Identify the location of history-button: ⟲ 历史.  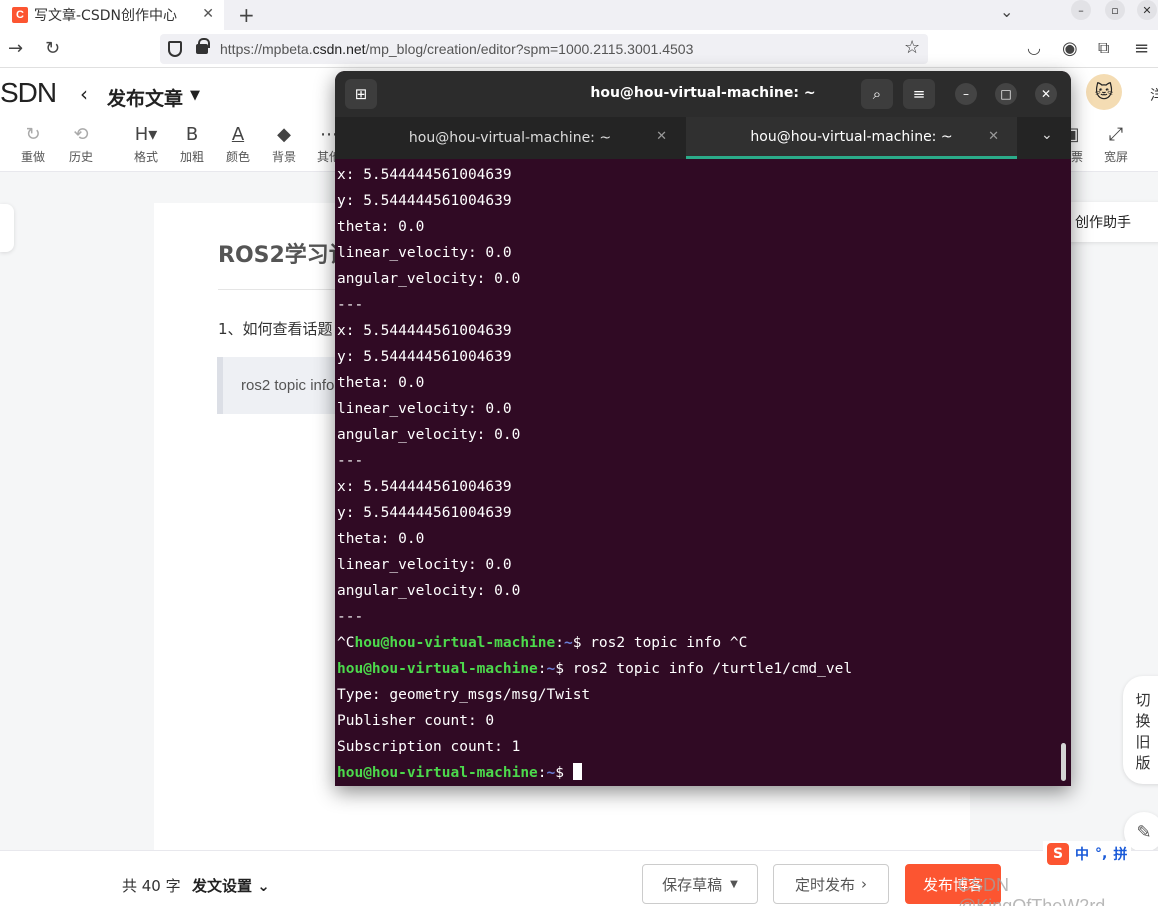
(81, 144).